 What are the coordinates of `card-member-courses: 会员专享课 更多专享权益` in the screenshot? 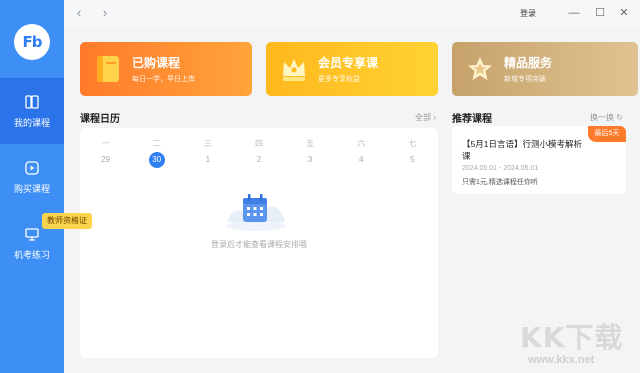 It's located at (352, 69).